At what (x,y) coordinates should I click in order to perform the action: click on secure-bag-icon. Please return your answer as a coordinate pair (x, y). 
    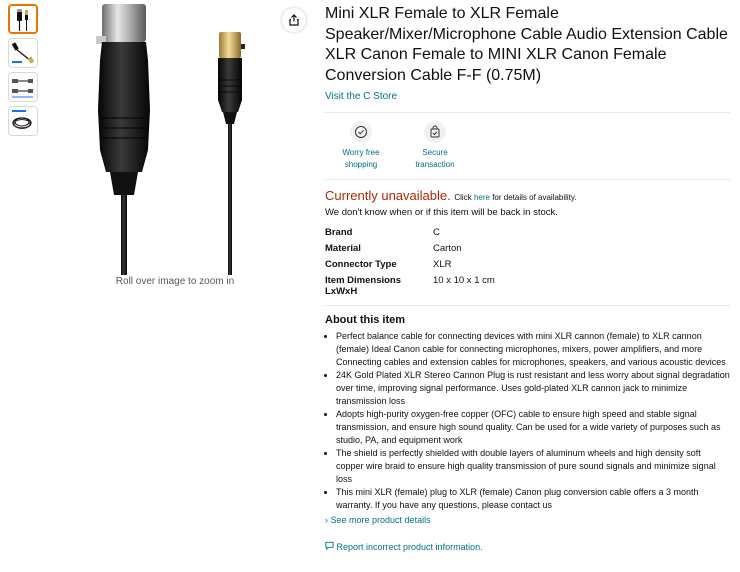
    Looking at the image, I should click on (435, 132).